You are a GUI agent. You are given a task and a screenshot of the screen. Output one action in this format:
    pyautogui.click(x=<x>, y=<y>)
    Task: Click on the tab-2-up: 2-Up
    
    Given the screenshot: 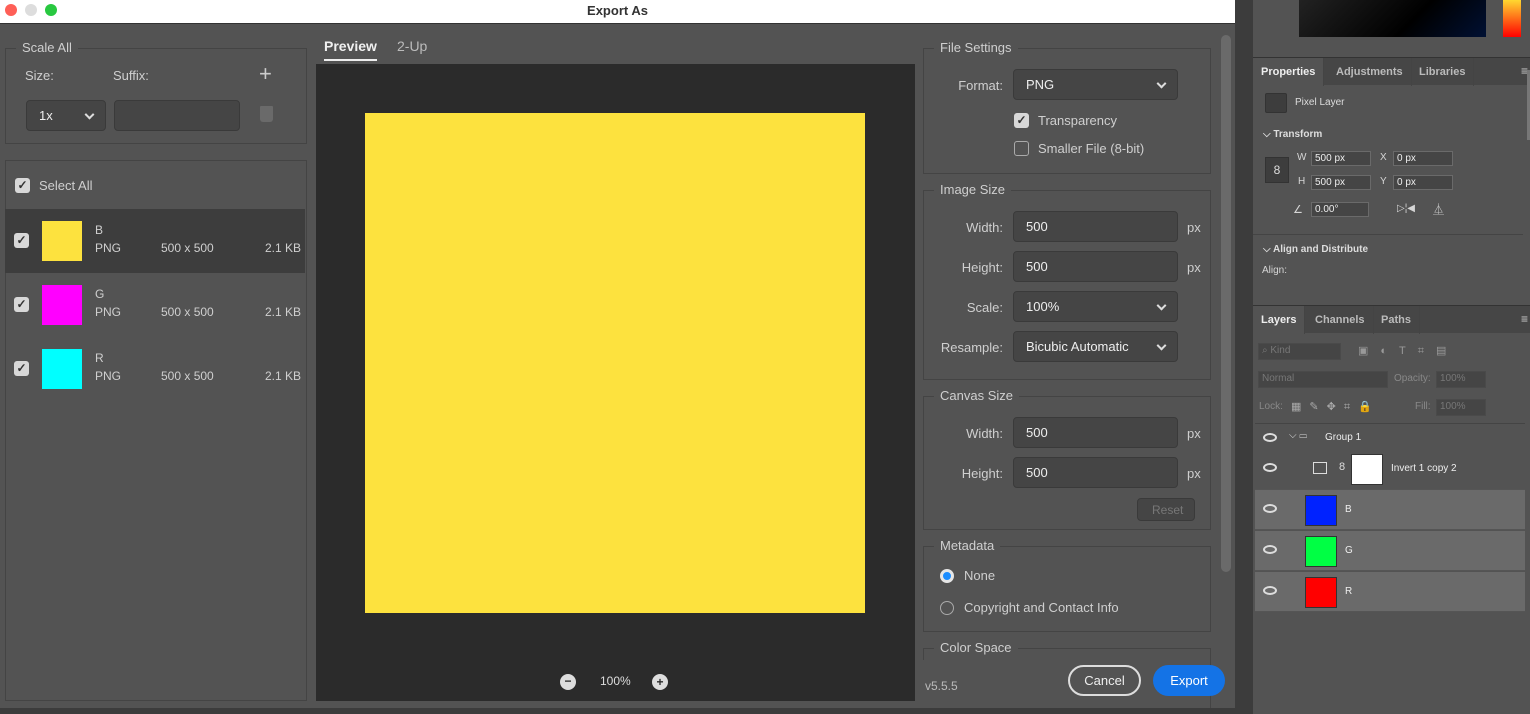 What is the action you would take?
    pyautogui.click(x=412, y=46)
    